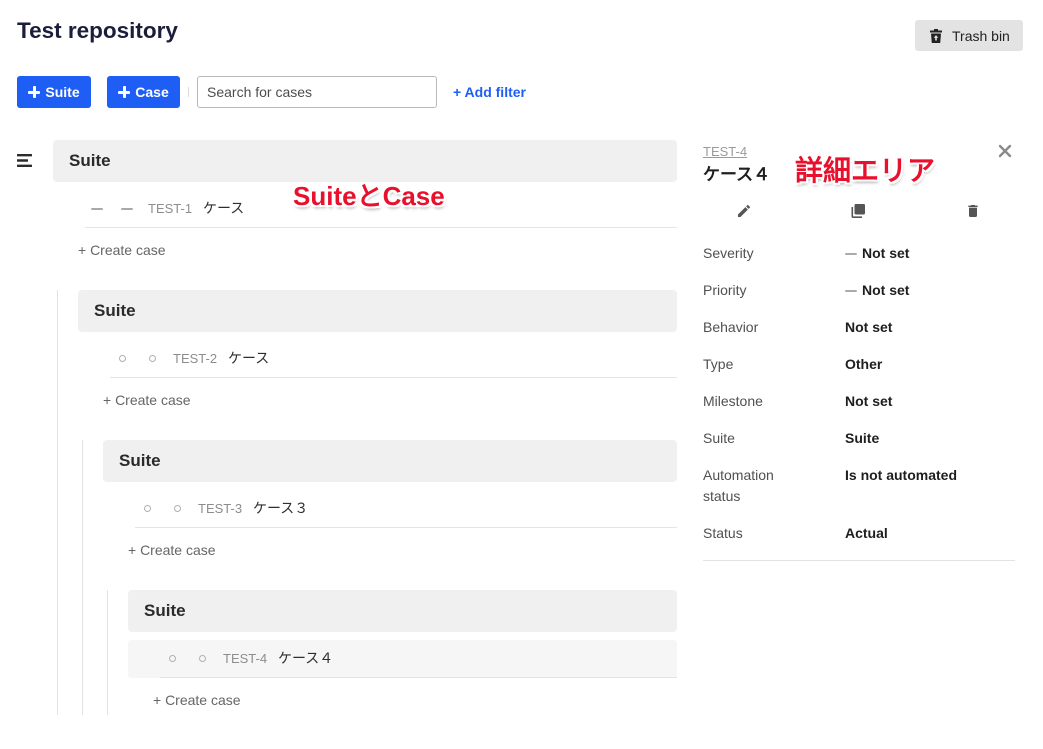  What do you see at coordinates (901, 475) in the screenshot?
I see `field-value: Is not automated` at bounding box center [901, 475].